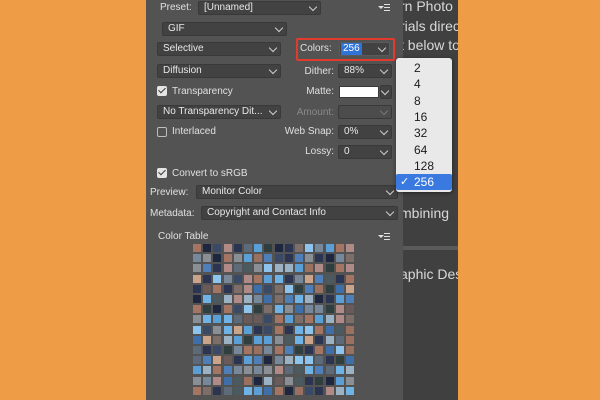 The width and height of the screenshot is (600, 400). Describe the element at coordinates (299, 213) in the screenshot. I see `metadata-select: Copyright and Contact Info` at that location.